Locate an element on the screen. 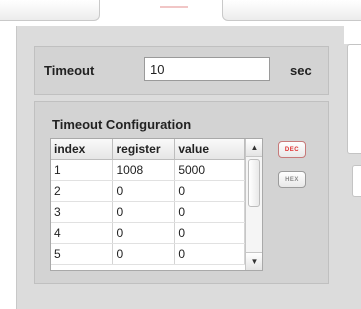 The width and height of the screenshot is (361, 309). column-header-value: value is located at coordinates (209, 149).